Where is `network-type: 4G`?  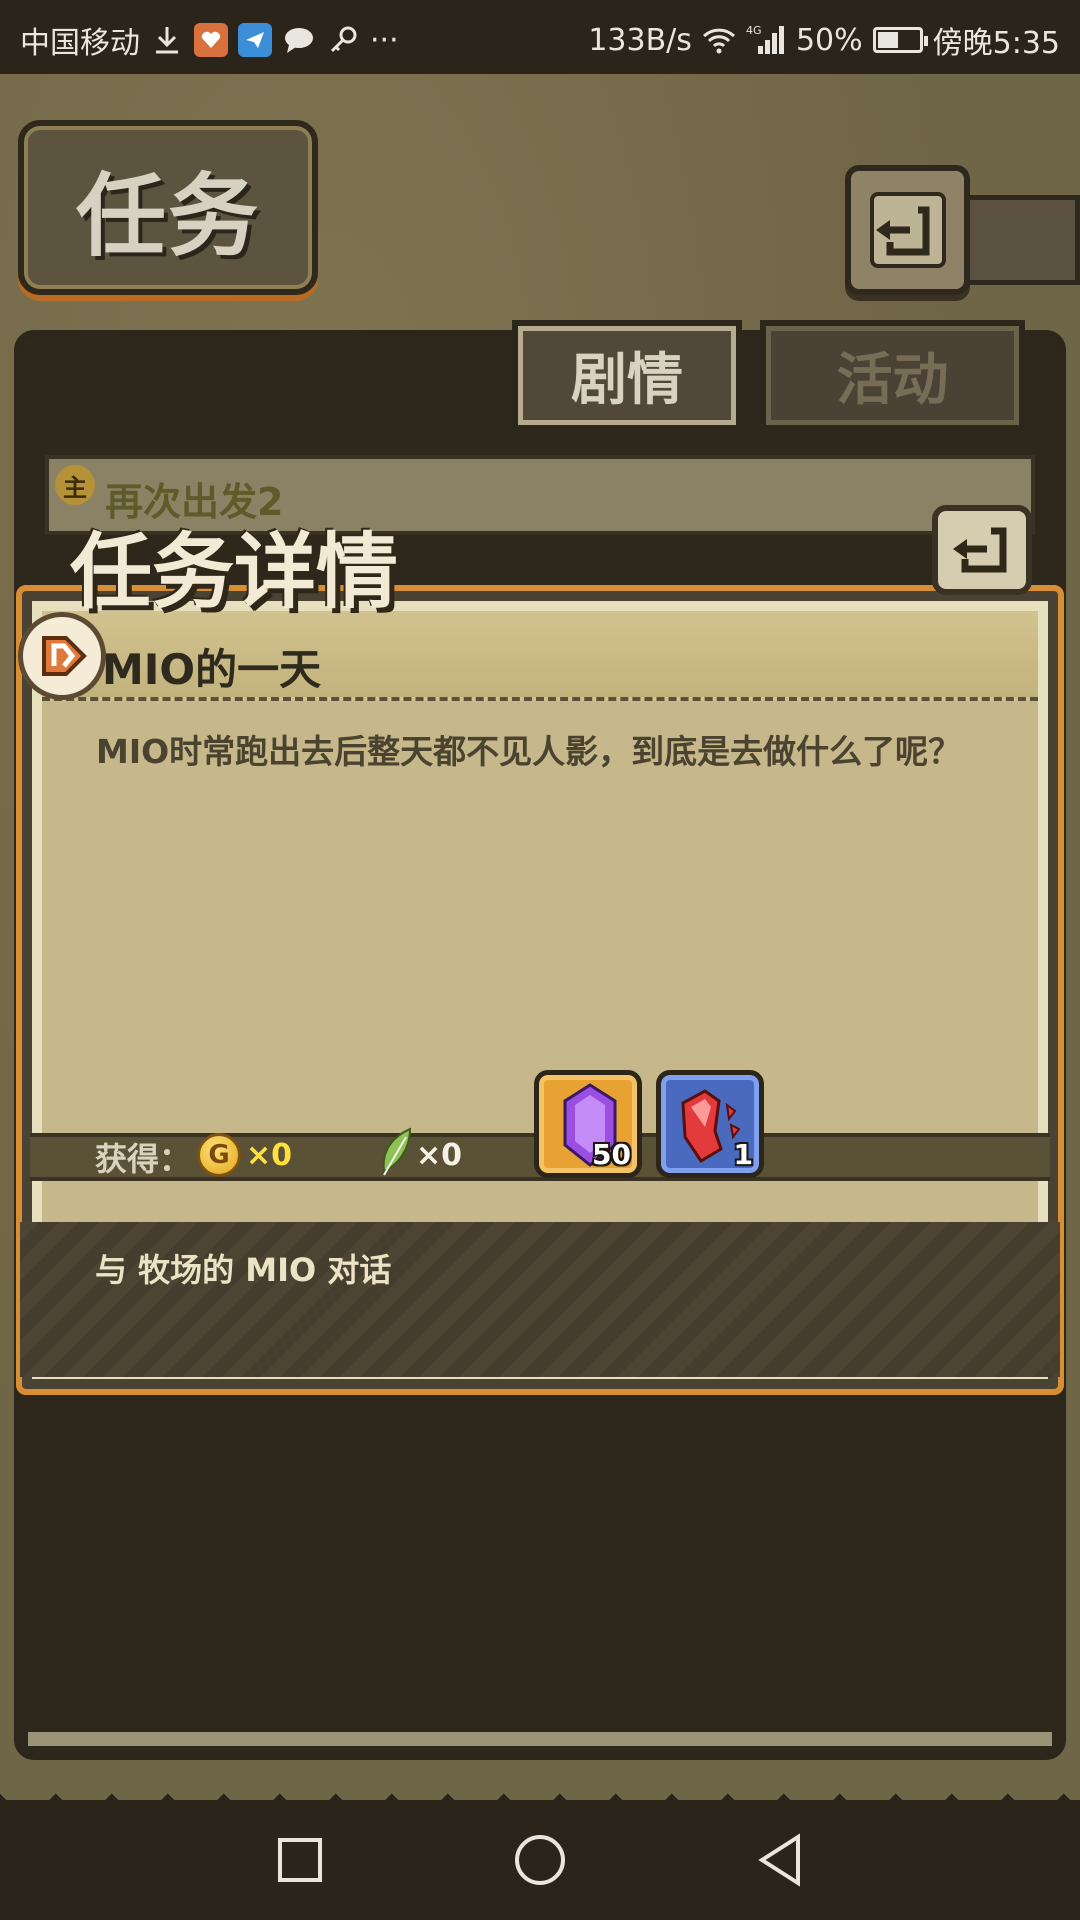
network-type: 4G is located at coordinates (754, 30).